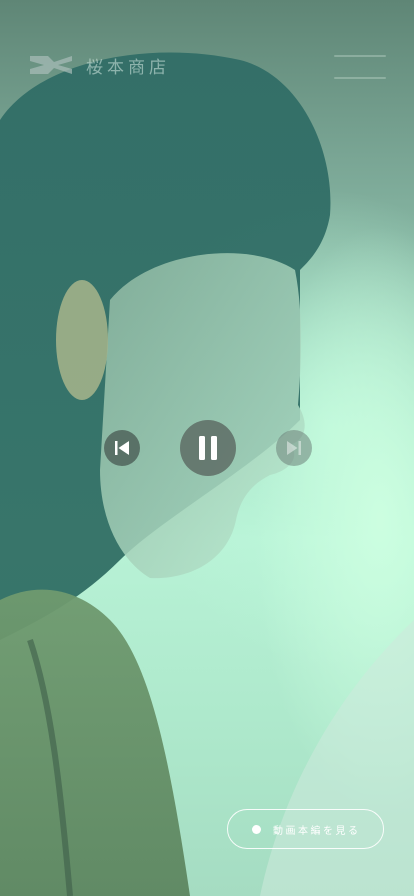 The width and height of the screenshot is (414, 896). I want to click on skip-next-icon, so click(294, 448).